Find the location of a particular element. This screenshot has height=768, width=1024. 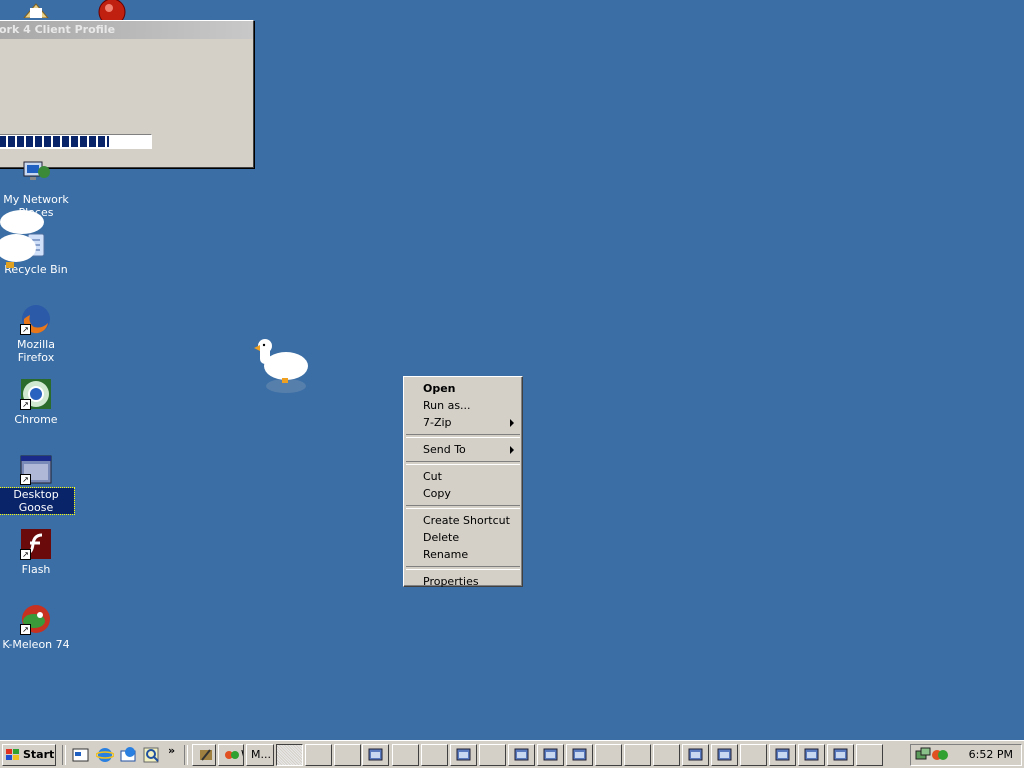

clock: 6:52 PM is located at coordinates (991, 754).